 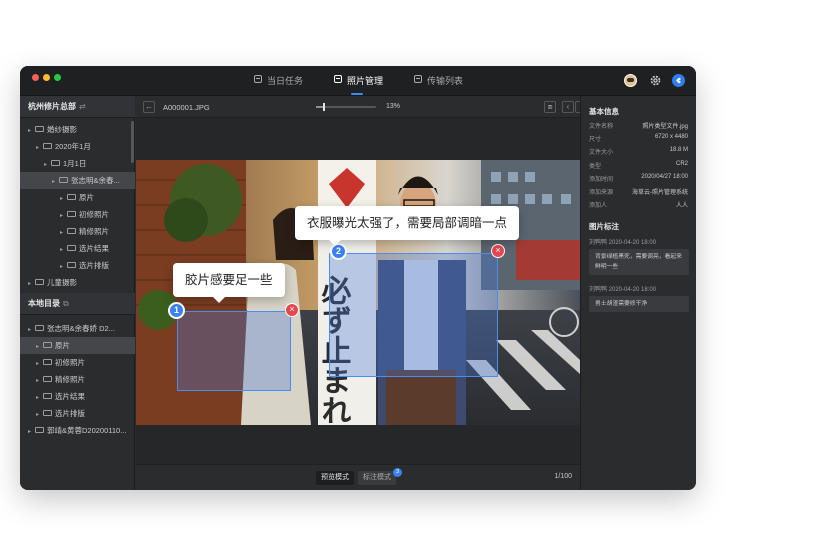 What do you see at coordinates (338, 79) in the screenshot?
I see `photo-manage-icon` at bounding box center [338, 79].